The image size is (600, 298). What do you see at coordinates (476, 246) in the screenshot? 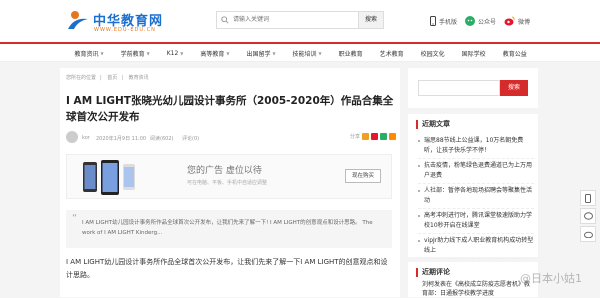
I see `recent-post-item: vipJr助力线下成人职业教育机构成功转型线上` at bounding box center [476, 246].